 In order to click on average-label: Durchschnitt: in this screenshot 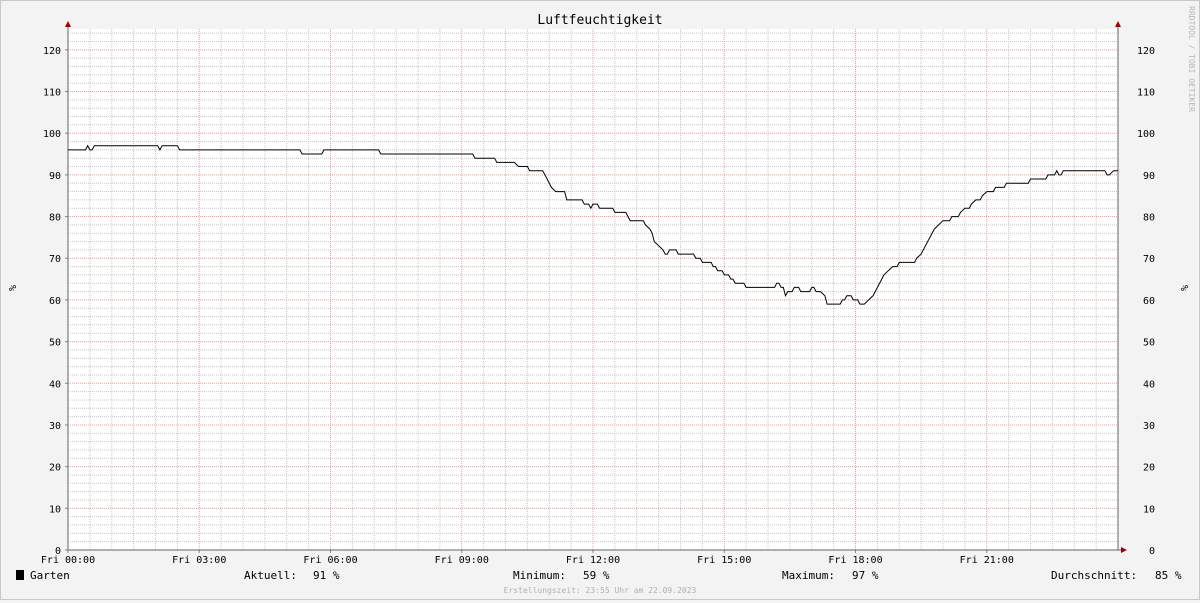, I will do `click(1094, 575)`.